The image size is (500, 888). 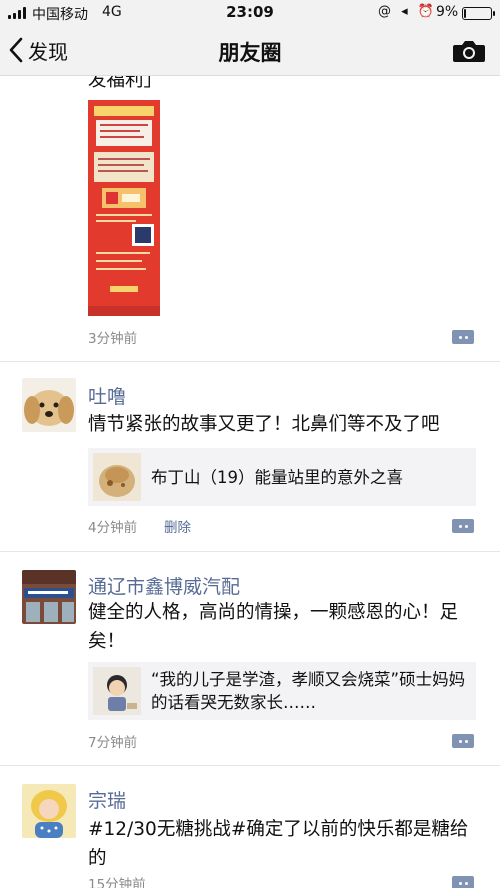 I want to click on shared-link-card: 布丁山（19）能量站里的意外之喜, so click(x=282, y=477).